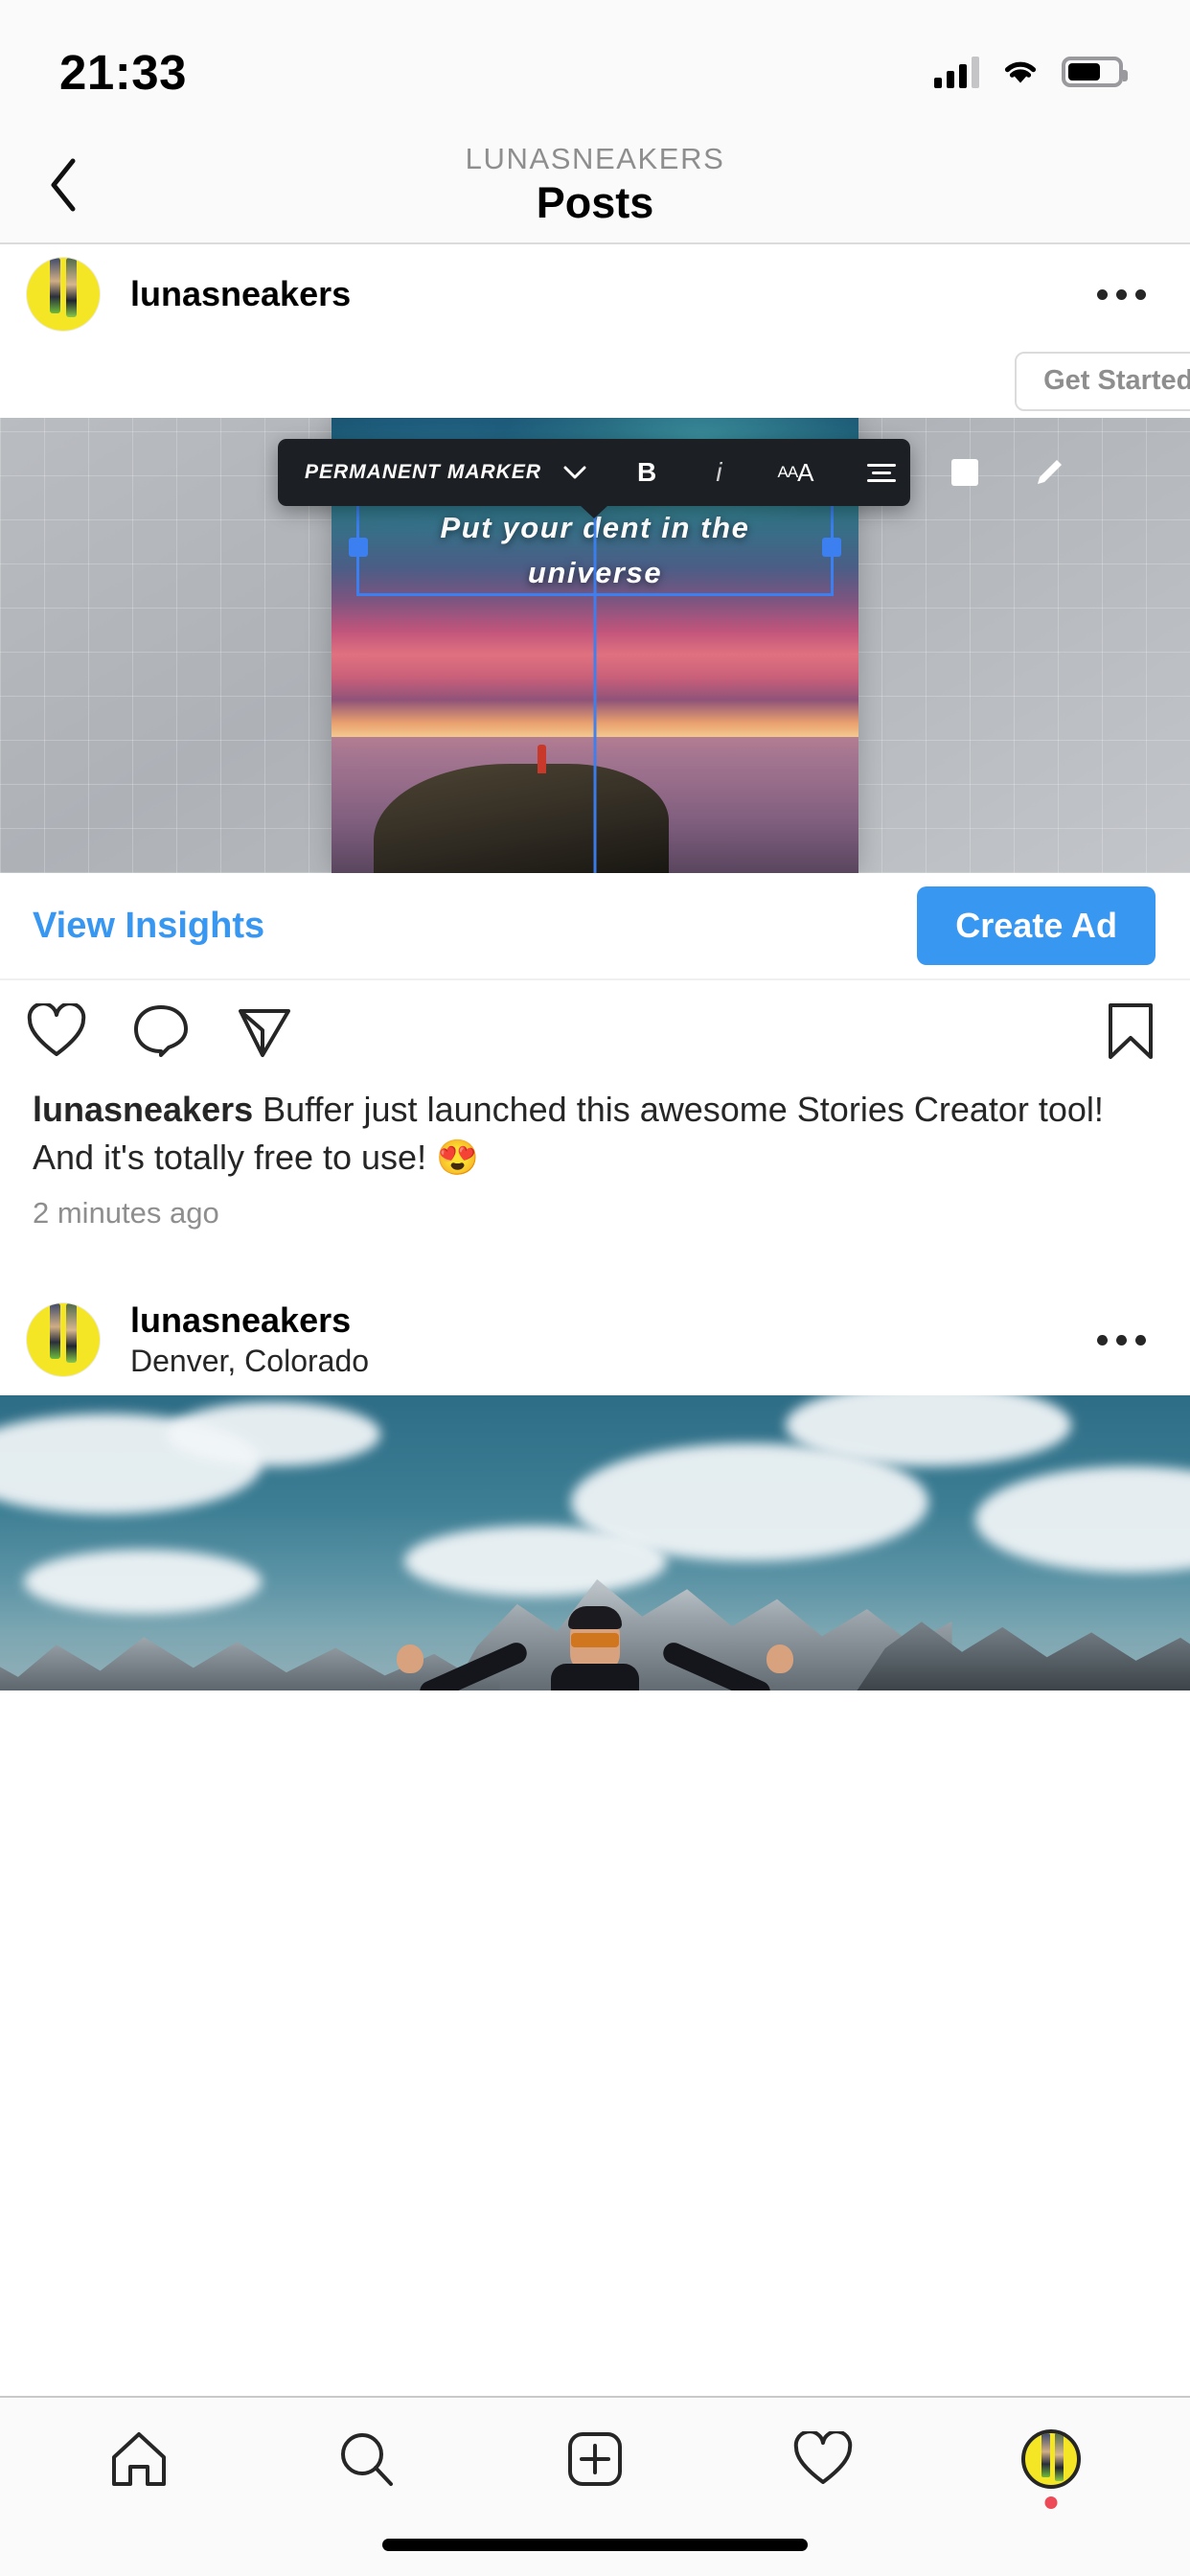 The image size is (1190, 2576). I want to click on chevron-down-icon, so click(574, 472).